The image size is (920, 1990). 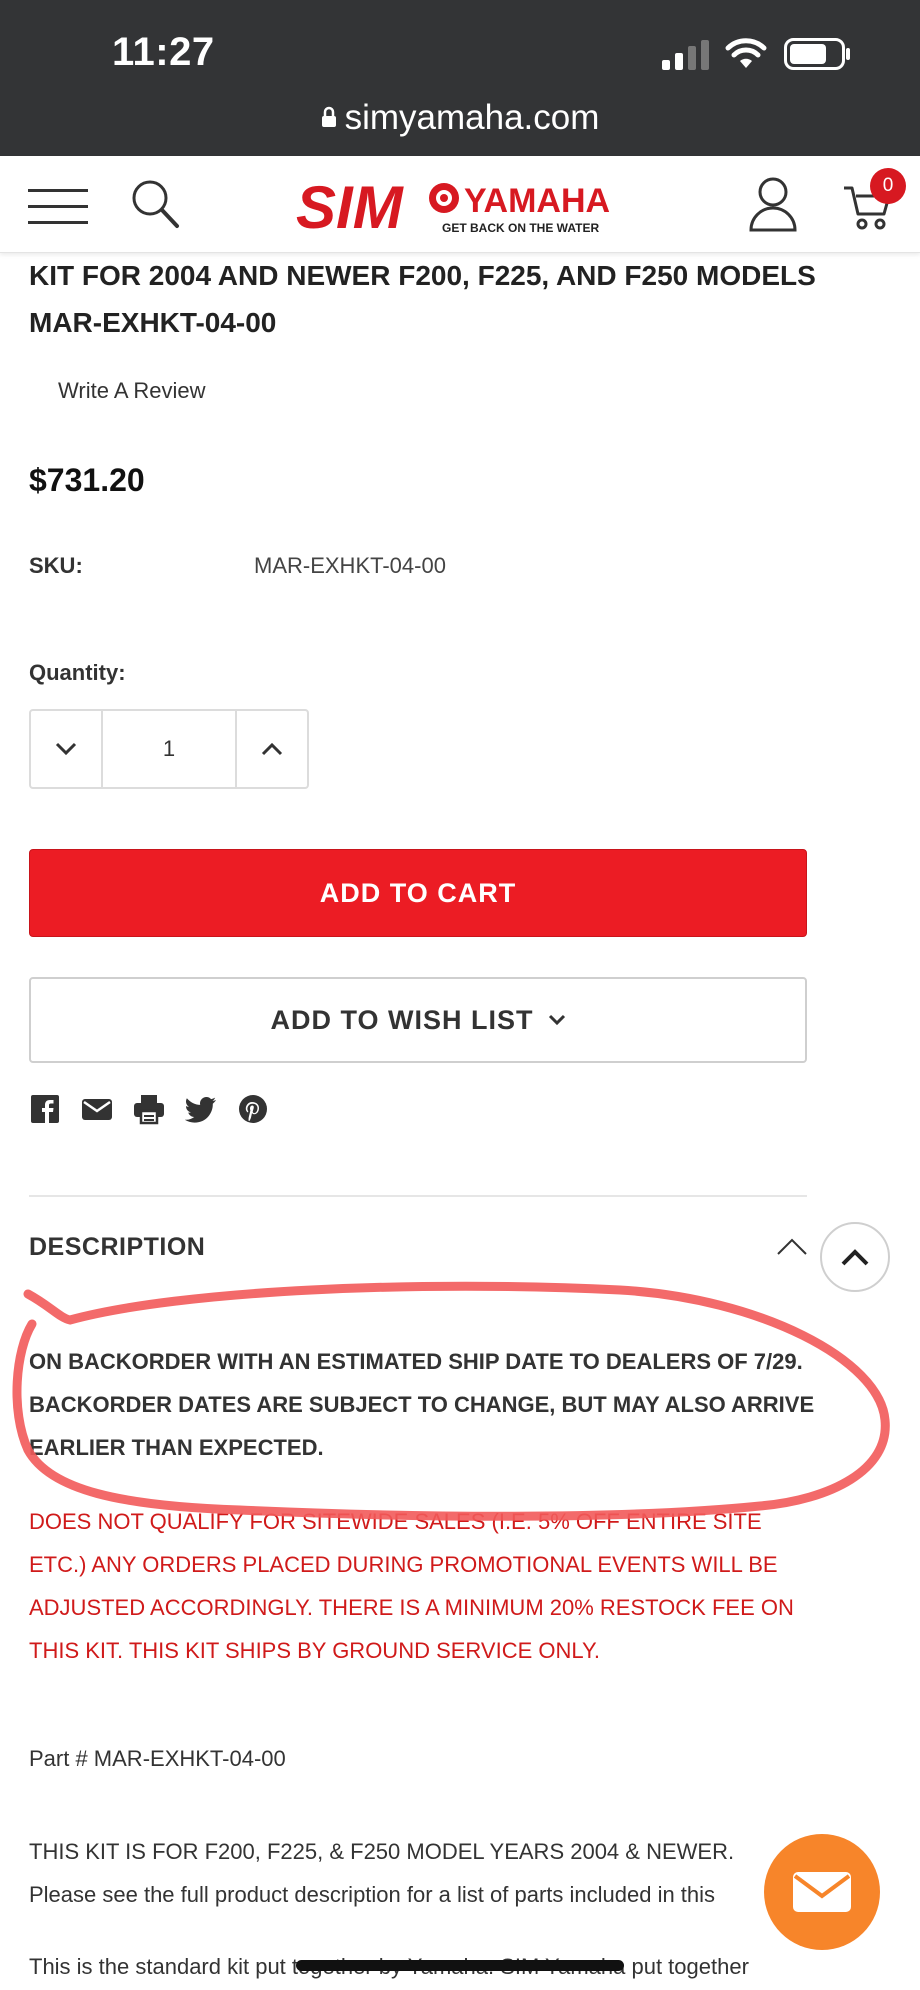 I want to click on chat-button, so click(x=822, y=1892).